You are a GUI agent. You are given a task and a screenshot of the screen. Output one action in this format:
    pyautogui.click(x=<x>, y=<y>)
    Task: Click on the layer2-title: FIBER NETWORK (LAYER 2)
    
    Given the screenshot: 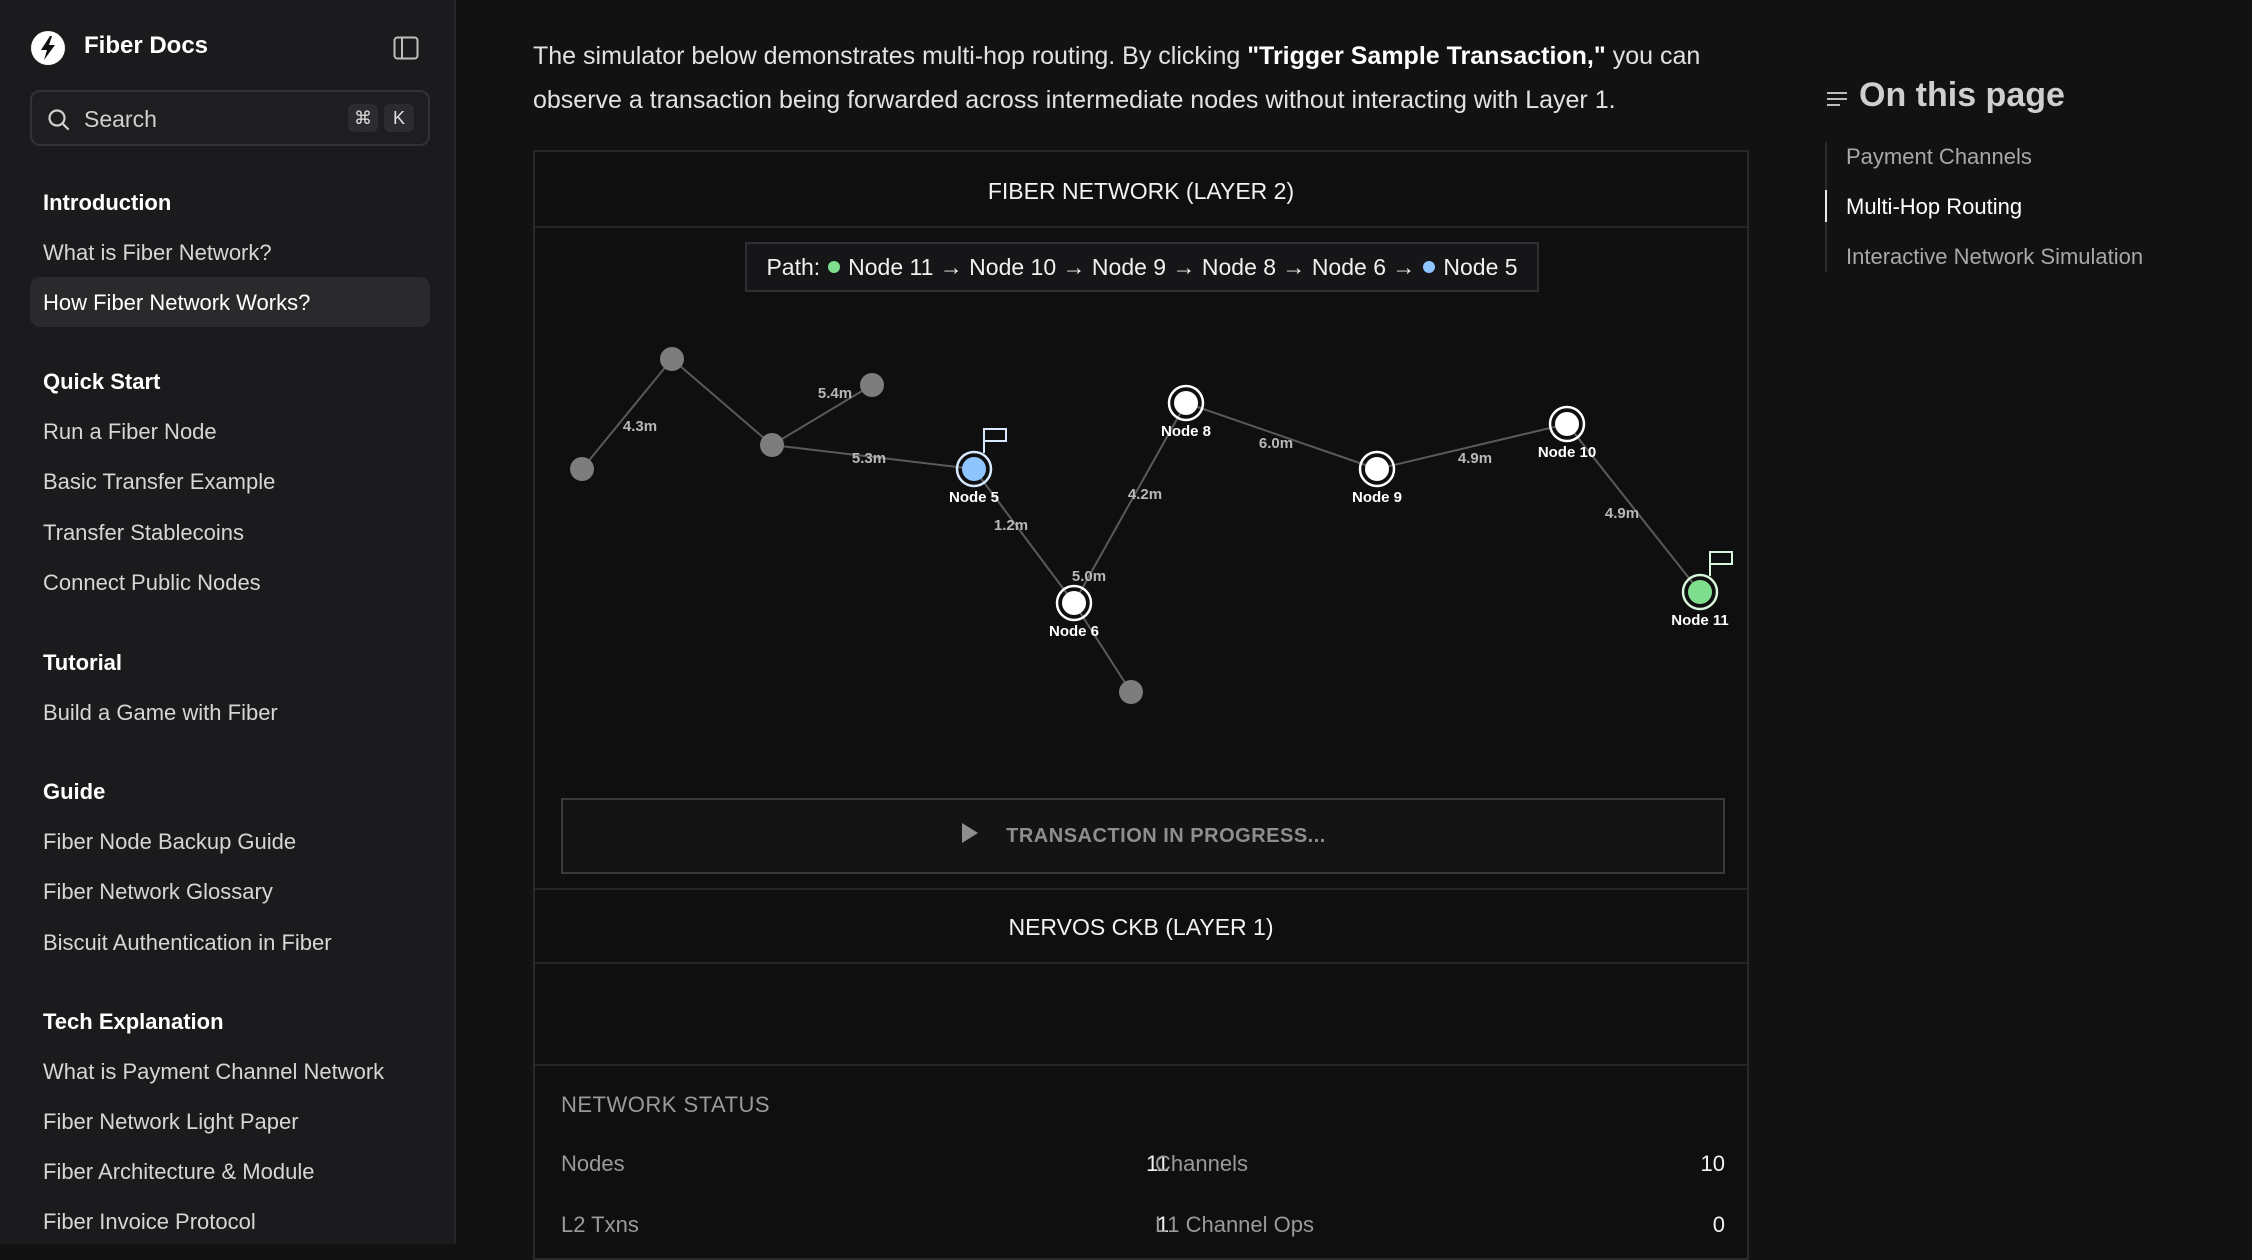 What is the action you would take?
    pyautogui.click(x=1141, y=191)
    